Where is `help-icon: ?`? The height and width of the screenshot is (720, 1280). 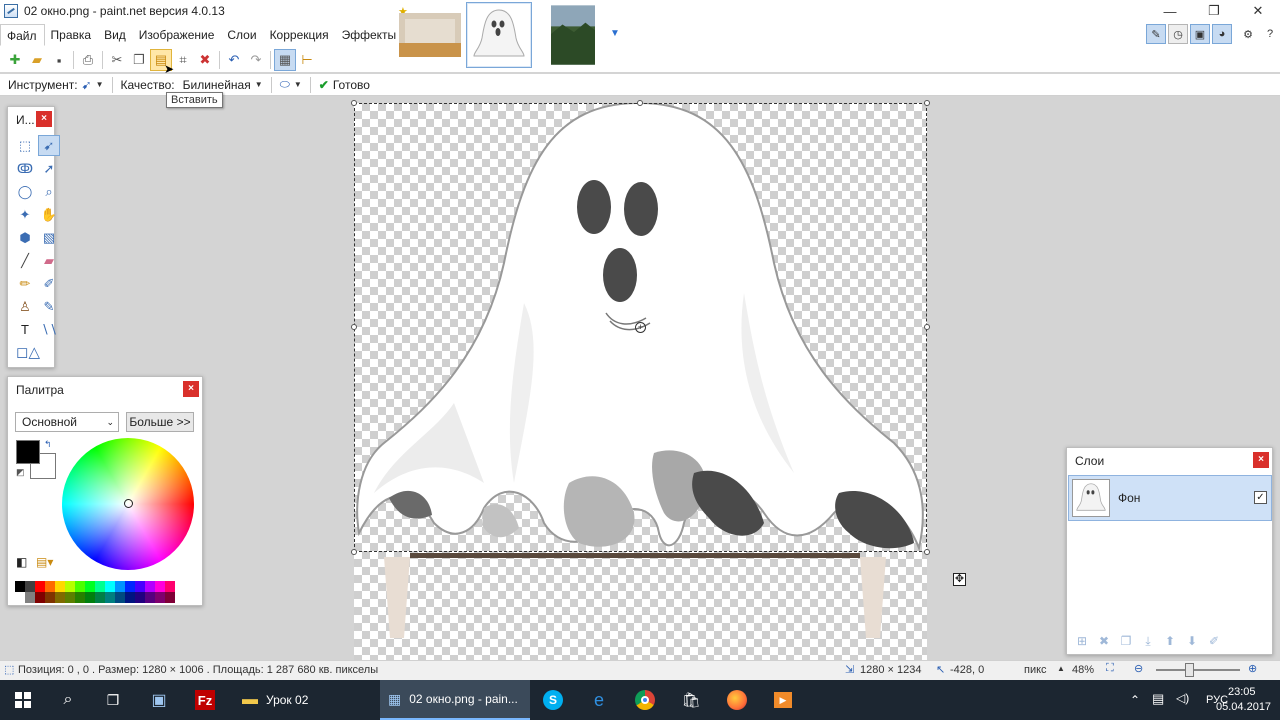 help-icon: ? is located at coordinates (1270, 34).